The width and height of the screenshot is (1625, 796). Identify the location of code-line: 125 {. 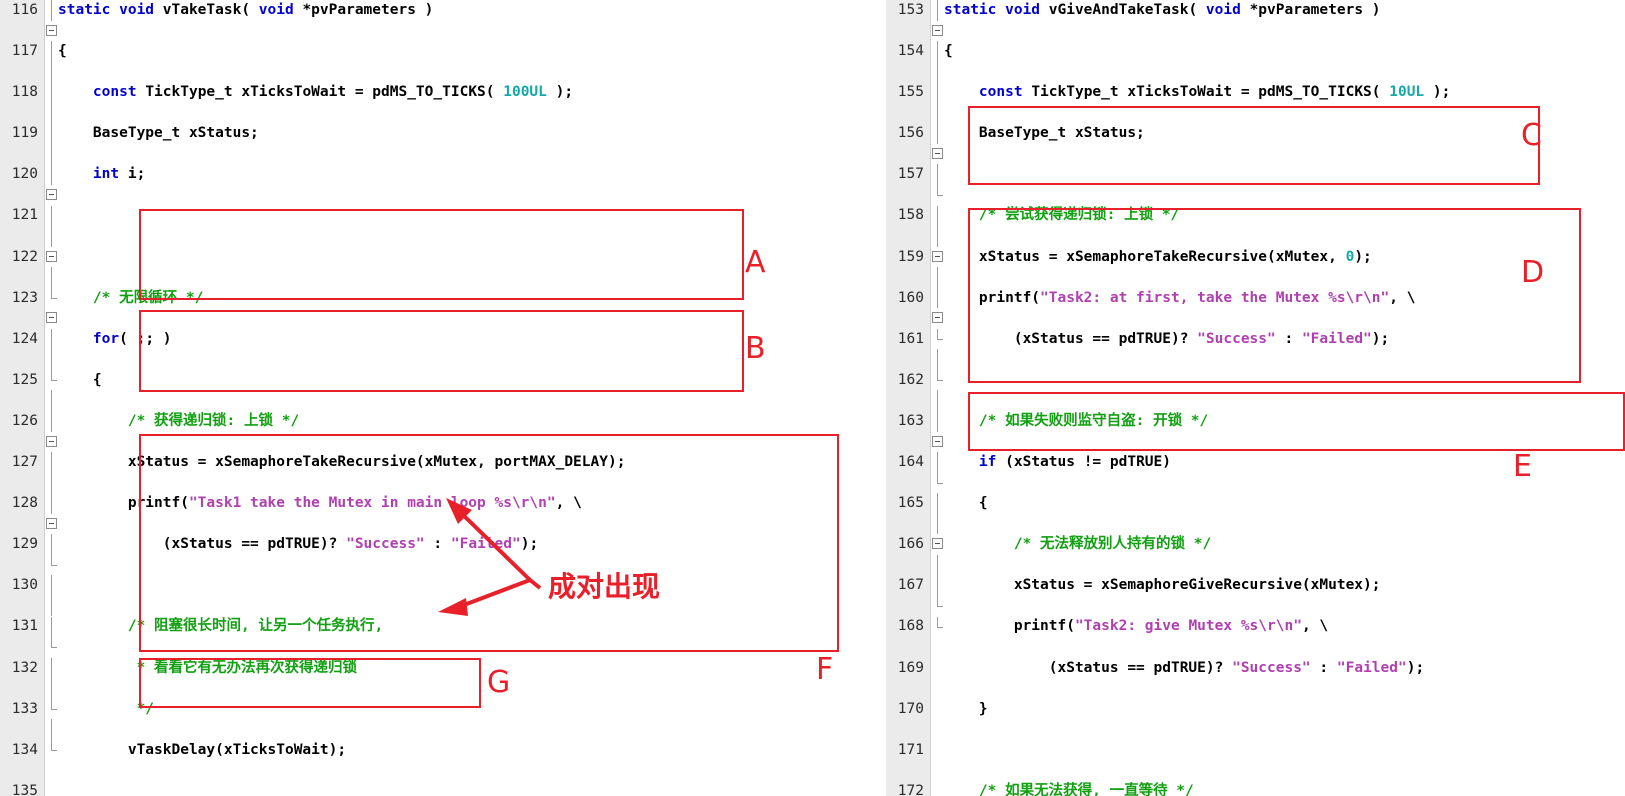
(440, 380).